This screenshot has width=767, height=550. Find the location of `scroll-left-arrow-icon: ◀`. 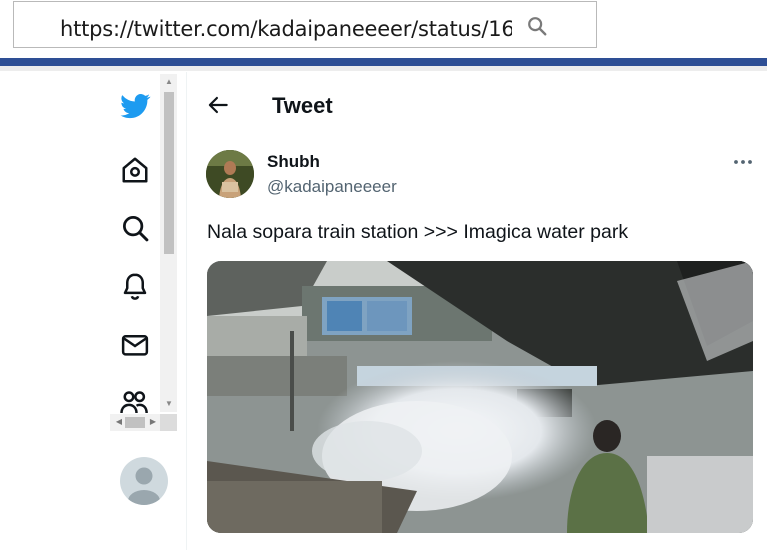

scroll-left-arrow-icon: ◀ is located at coordinates (119, 422).